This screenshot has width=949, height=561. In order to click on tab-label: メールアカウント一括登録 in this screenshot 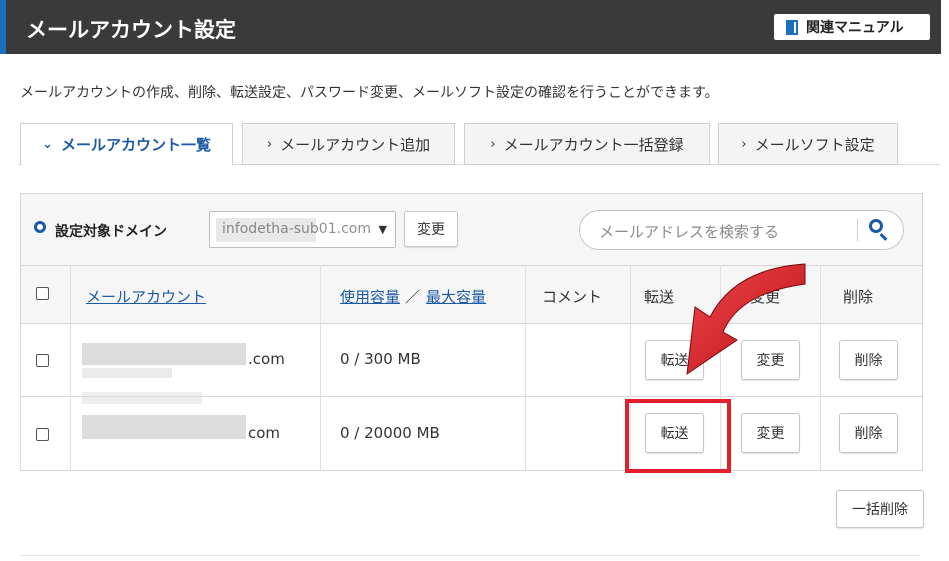, I will do `click(593, 144)`.